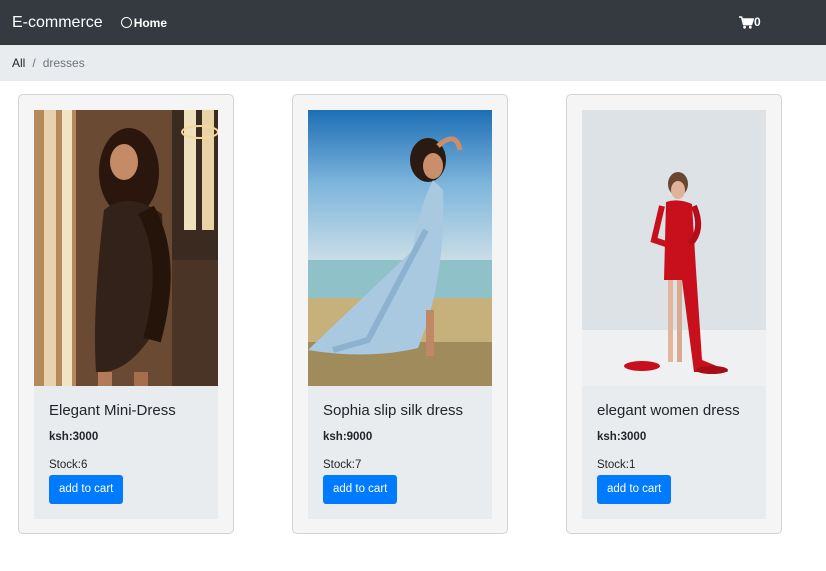 Image resolution: width=826 pixels, height=571 pixels. Describe the element at coordinates (757, 22) in the screenshot. I see `cart-count: 0` at that location.